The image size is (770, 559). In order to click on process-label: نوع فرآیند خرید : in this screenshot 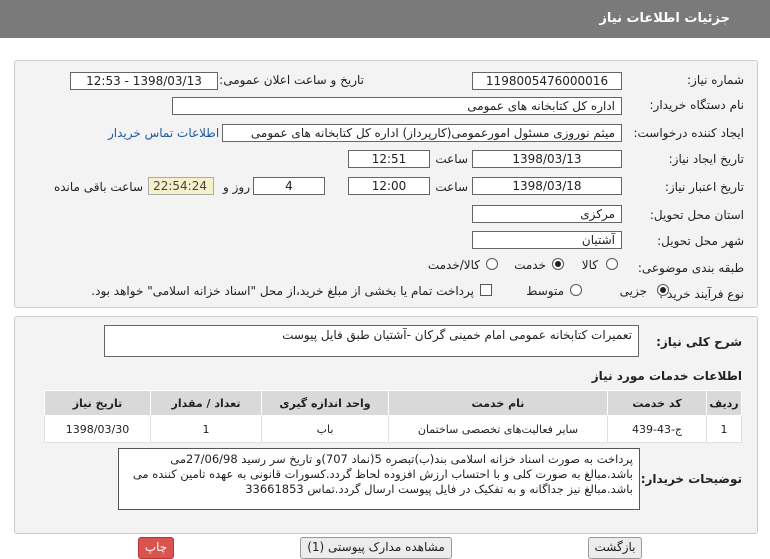, I will do `click(701, 294)`.